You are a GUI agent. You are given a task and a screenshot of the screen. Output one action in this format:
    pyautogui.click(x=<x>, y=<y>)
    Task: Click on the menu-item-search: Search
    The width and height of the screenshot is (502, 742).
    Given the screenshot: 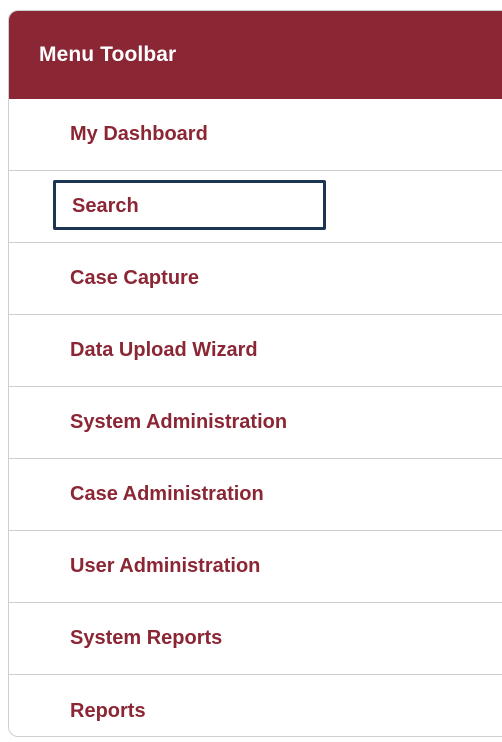 What is the action you would take?
    pyautogui.click(x=255, y=207)
    